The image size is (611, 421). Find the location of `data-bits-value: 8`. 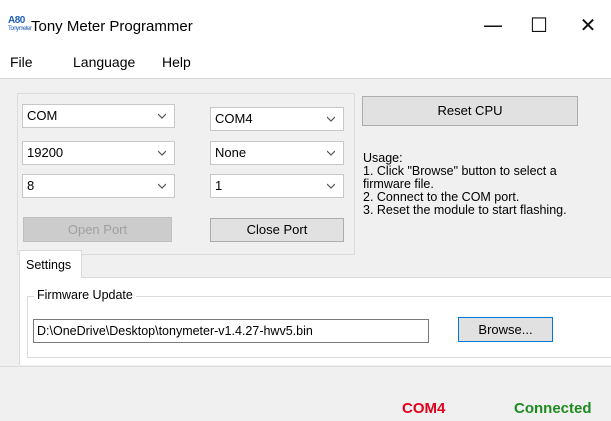

data-bits-value: 8 is located at coordinates (31, 185).